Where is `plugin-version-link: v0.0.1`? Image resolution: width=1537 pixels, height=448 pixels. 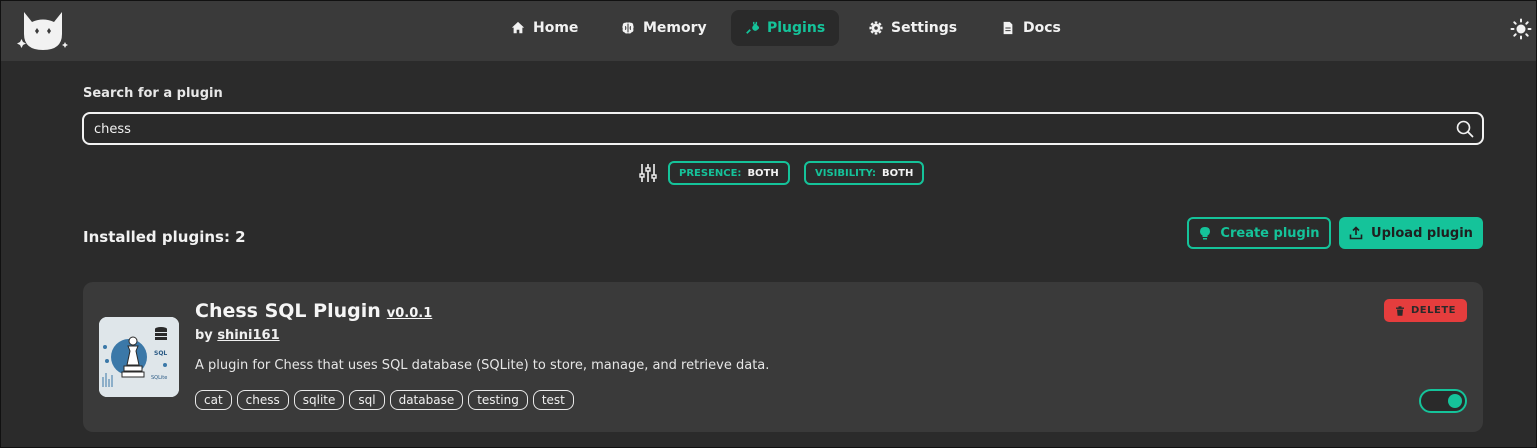 plugin-version-link: v0.0.1 is located at coordinates (410, 313).